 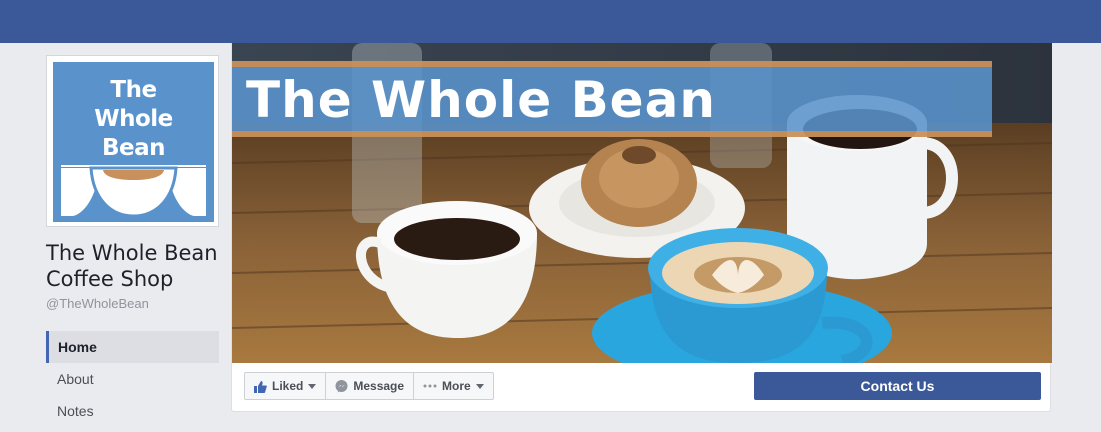 I want to click on top-navigation-bar, so click(x=550, y=21).